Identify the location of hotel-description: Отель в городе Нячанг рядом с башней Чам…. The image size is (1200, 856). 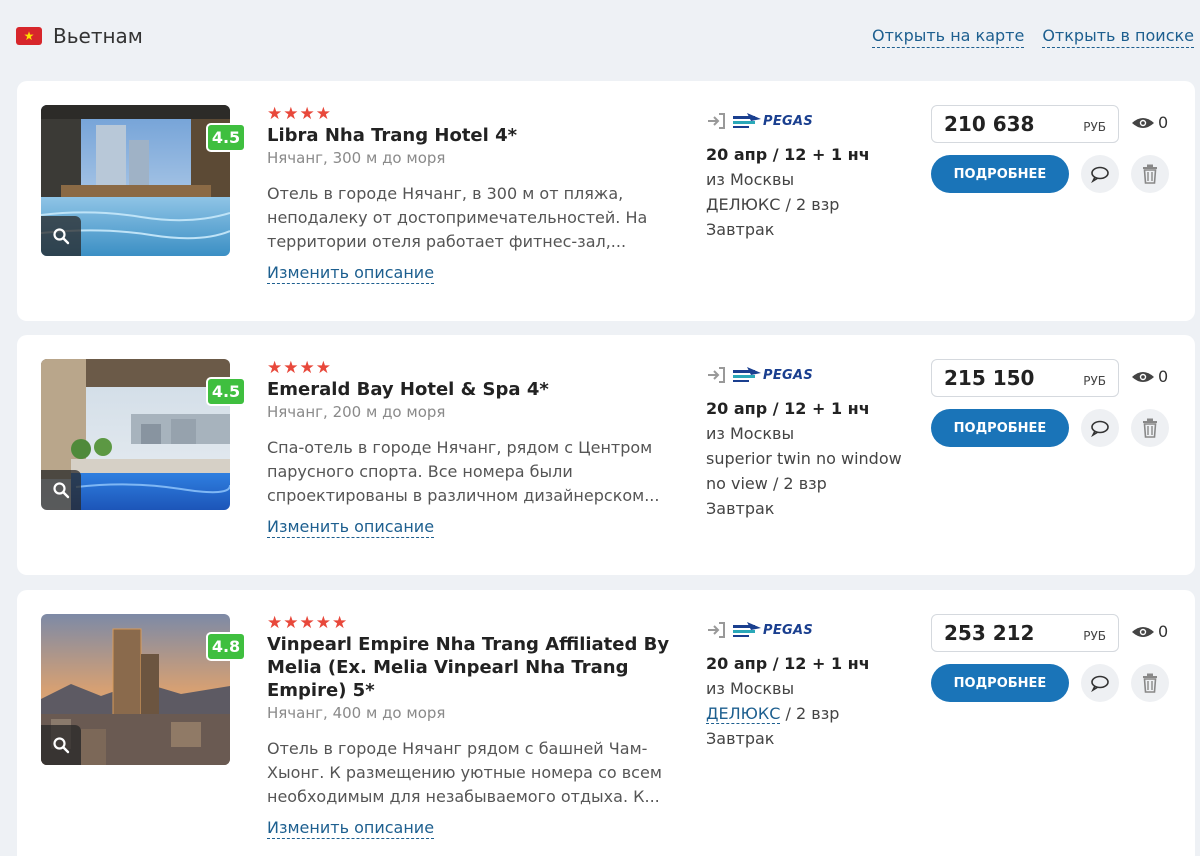
(464, 772).